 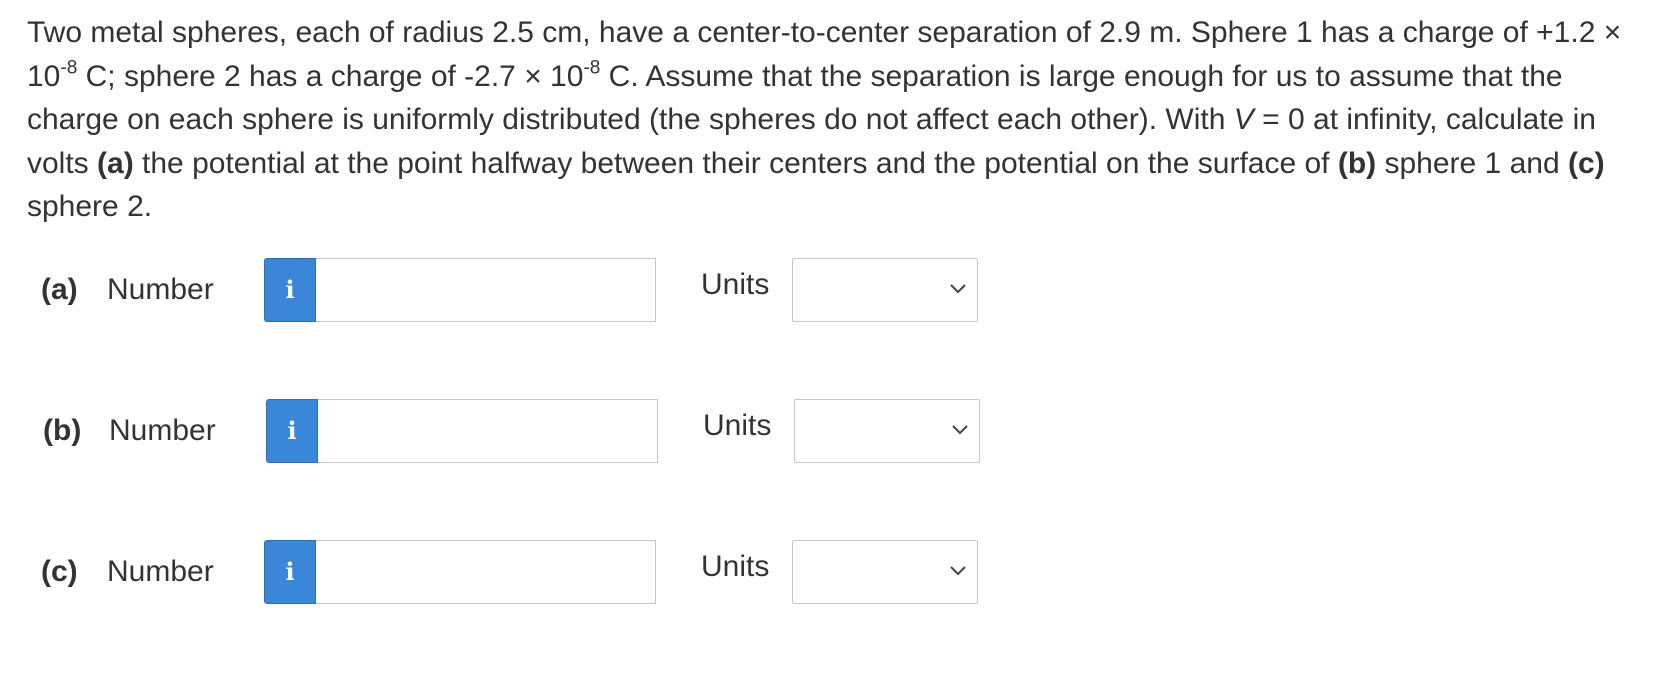 I want to click on part-b-ref: (b), so click(x=1357, y=163).